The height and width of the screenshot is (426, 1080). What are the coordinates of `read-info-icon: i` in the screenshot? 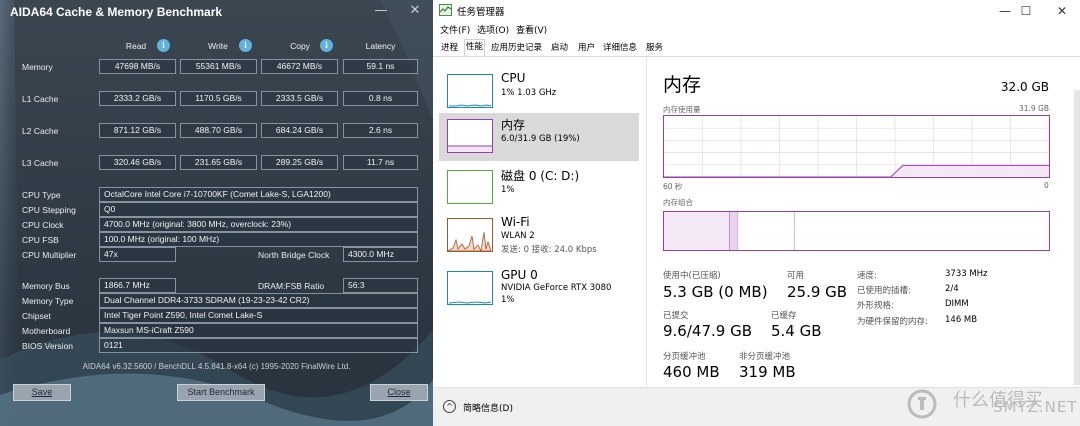 It's located at (163, 45).